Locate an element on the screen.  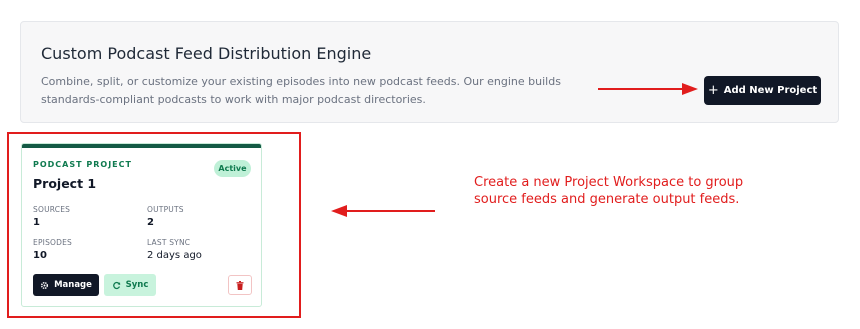
annotation-arrow-left is located at coordinates (383, 211).